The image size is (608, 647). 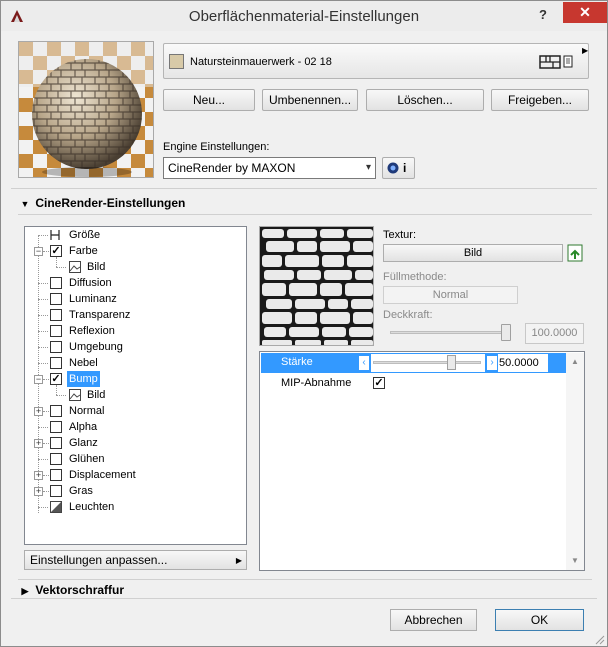 What do you see at coordinates (56, 475) in the screenshot?
I see `displacement-checkbox` at bounding box center [56, 475].